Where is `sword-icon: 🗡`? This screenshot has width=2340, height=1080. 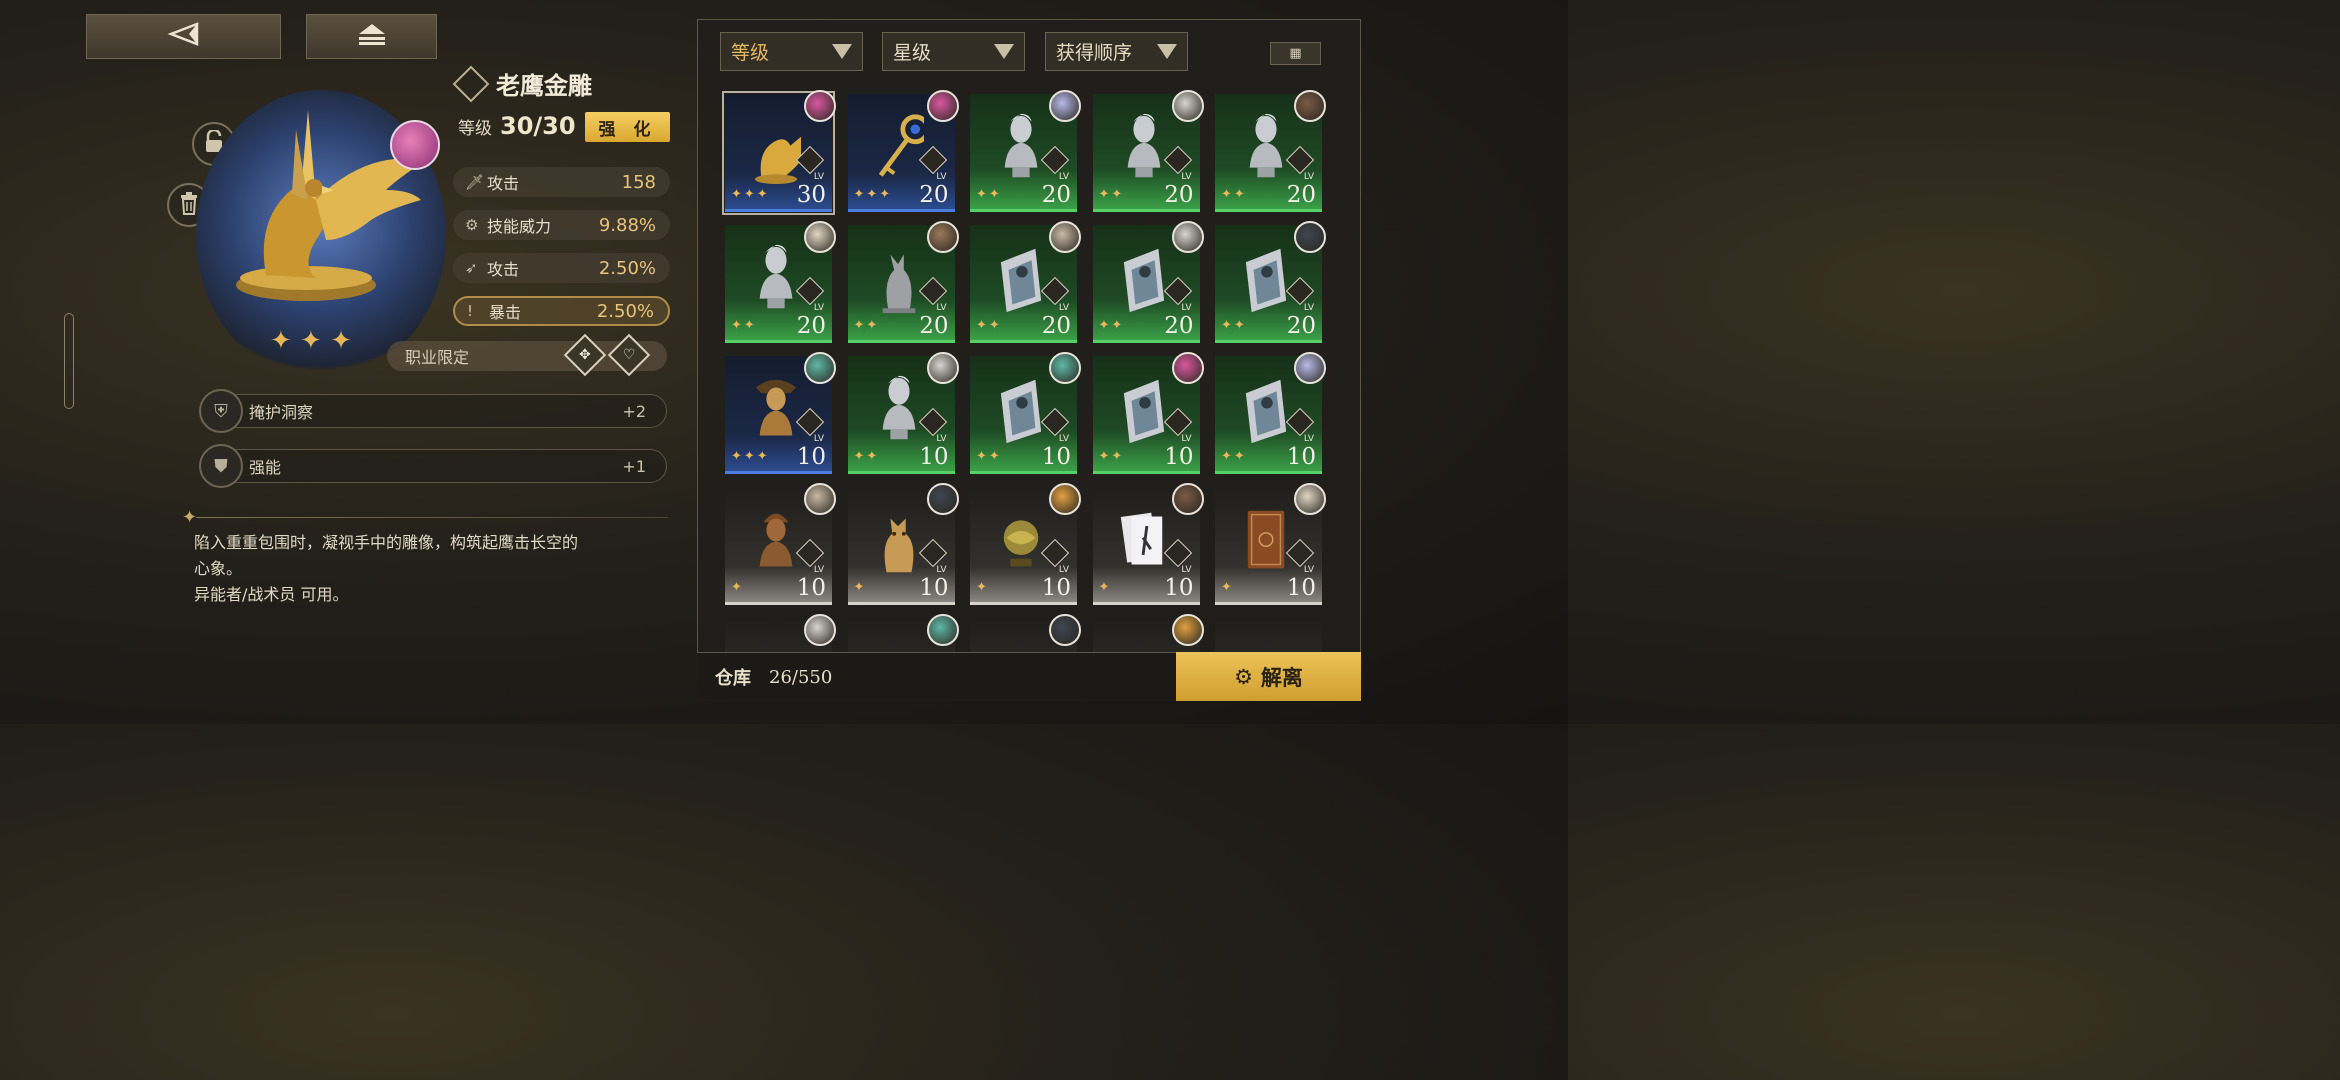 sword-icon: 🗡 is located at coordinates (475, 182).